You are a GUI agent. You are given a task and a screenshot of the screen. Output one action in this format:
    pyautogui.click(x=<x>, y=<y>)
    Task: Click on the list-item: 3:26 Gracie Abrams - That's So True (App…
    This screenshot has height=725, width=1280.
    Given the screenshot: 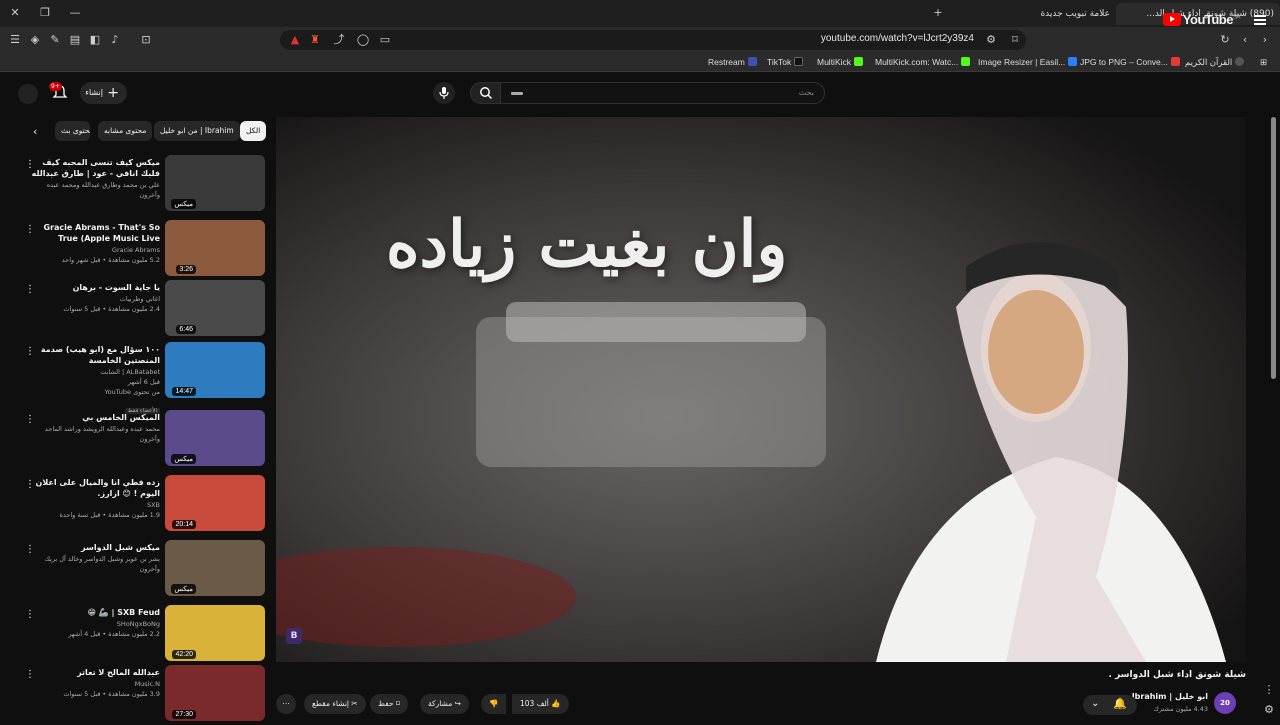 What is the action you would take?
    pyautogui.click(x=135, y=250)
    